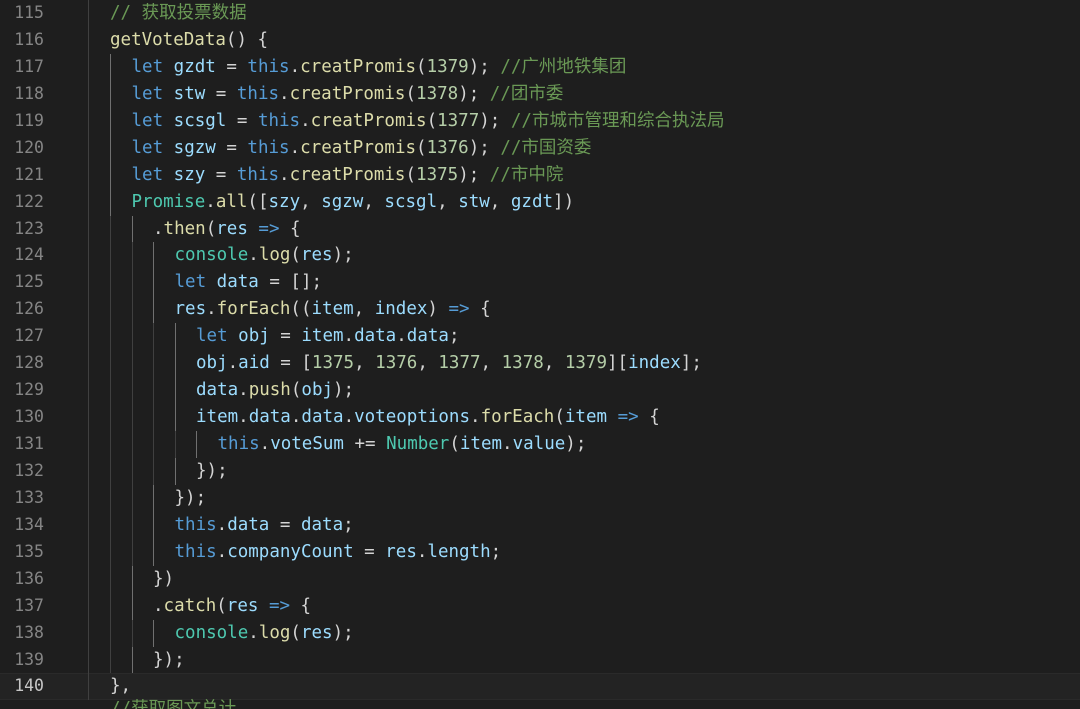 This screenshot has width=1080, height=709. Describe the element at coordinates (540, 391) in the screenshot. I see `code-line: 129 data.push(obj);` at that location.